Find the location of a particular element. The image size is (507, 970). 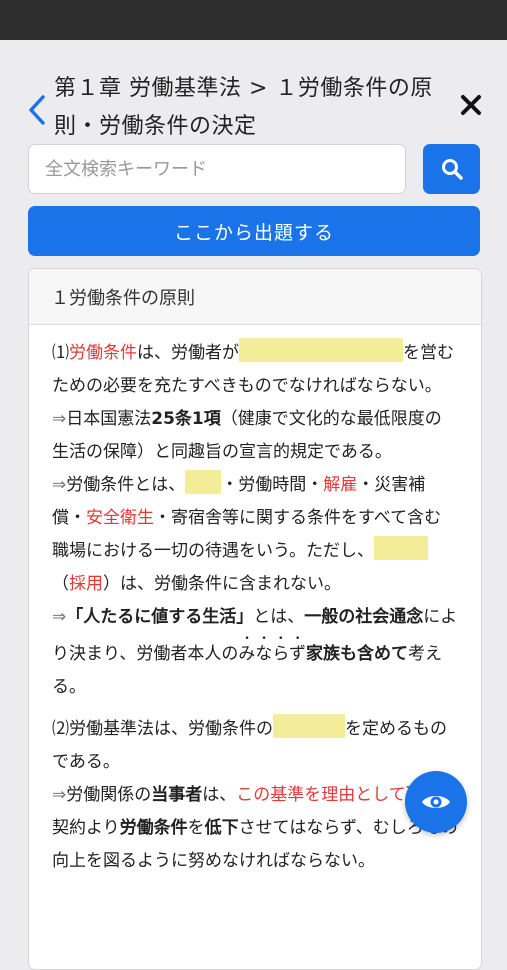

bold-text: 家族も含めて is located at coordinates (357, 654).